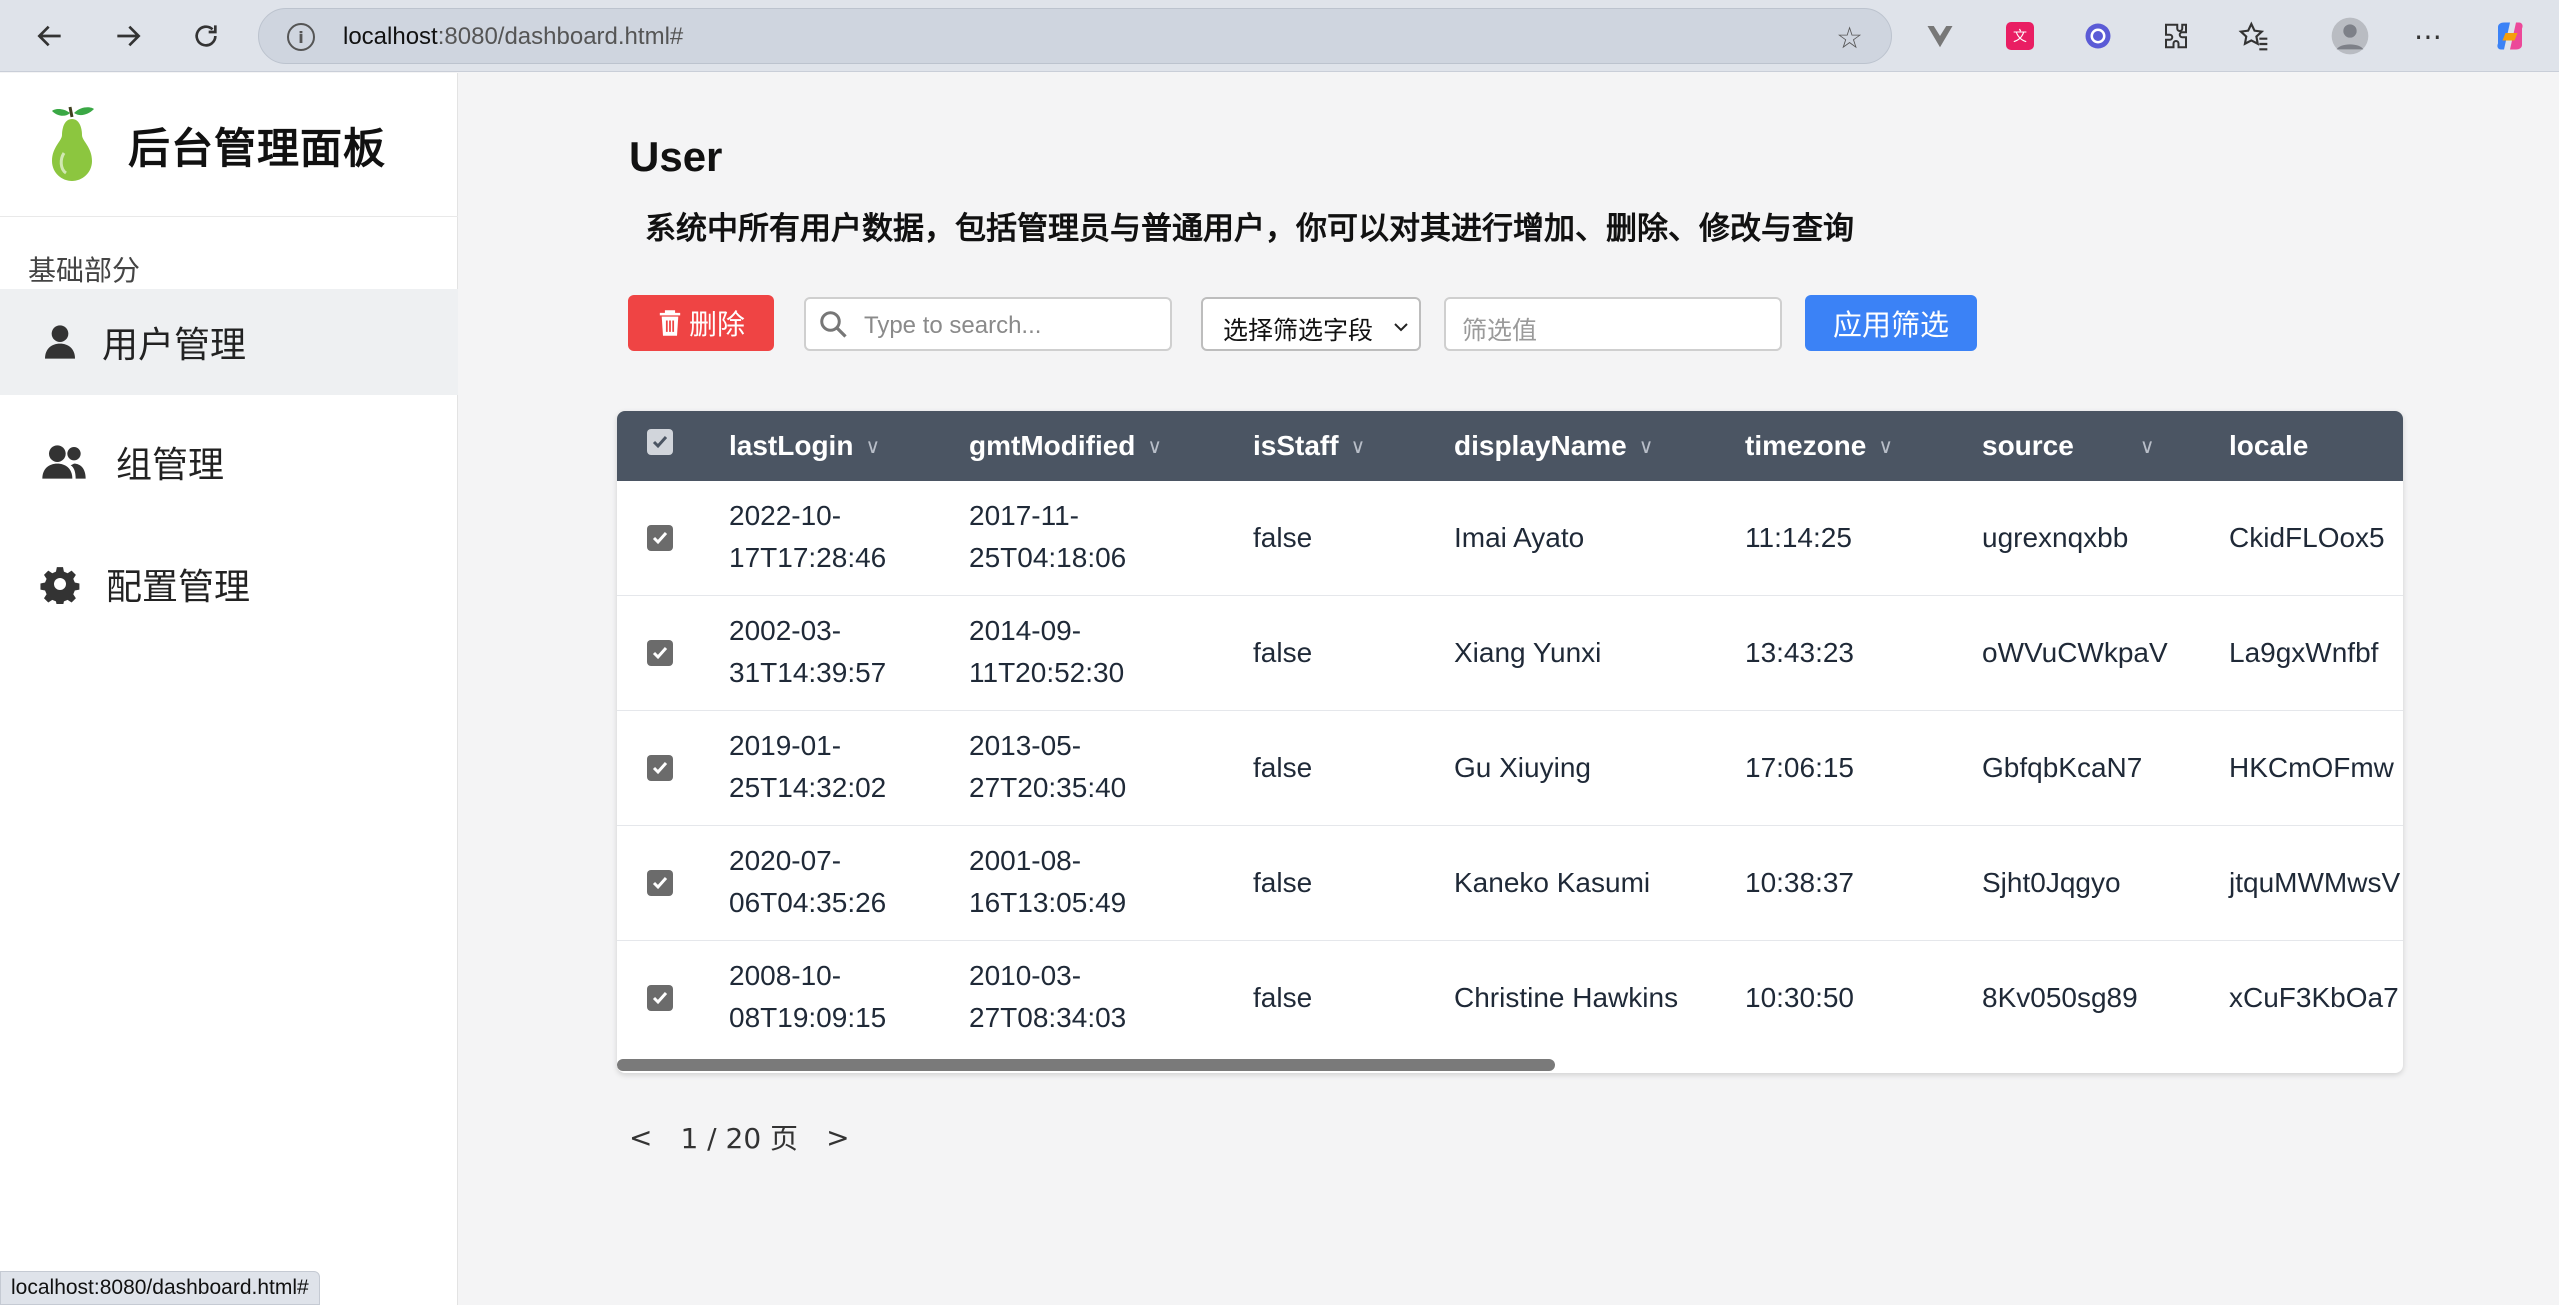 The height and width of the screenshot is (1305, 2559). Describe the element at coordinates (60, 342) in the screenshot. I see `user-icon` at that location.